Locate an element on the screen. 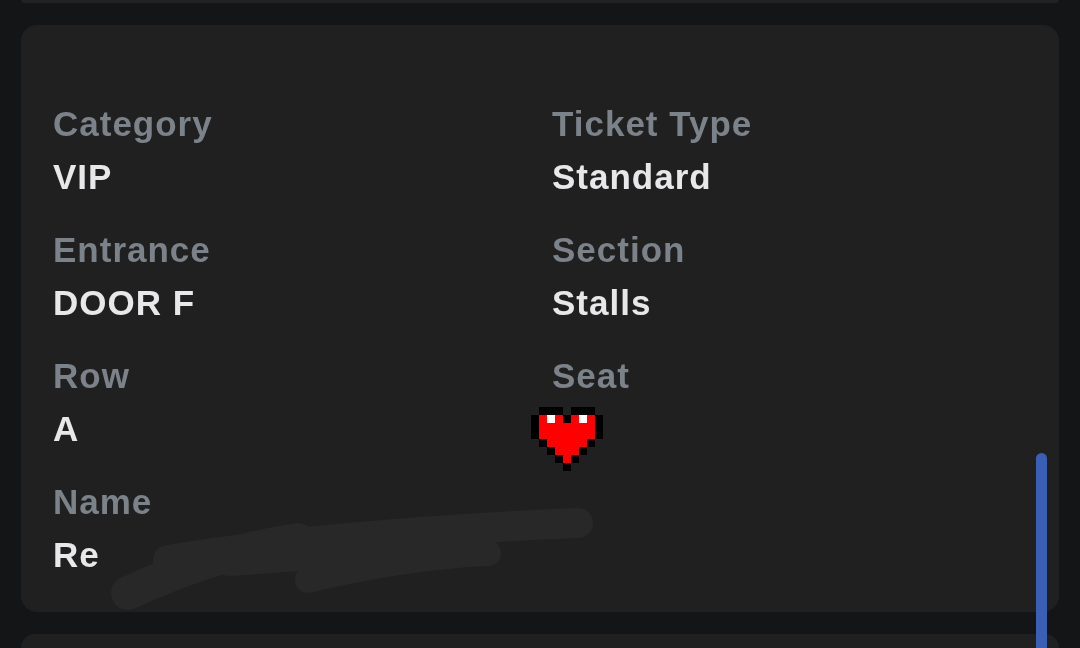  field-value: A is located at coordinates (66, 429).